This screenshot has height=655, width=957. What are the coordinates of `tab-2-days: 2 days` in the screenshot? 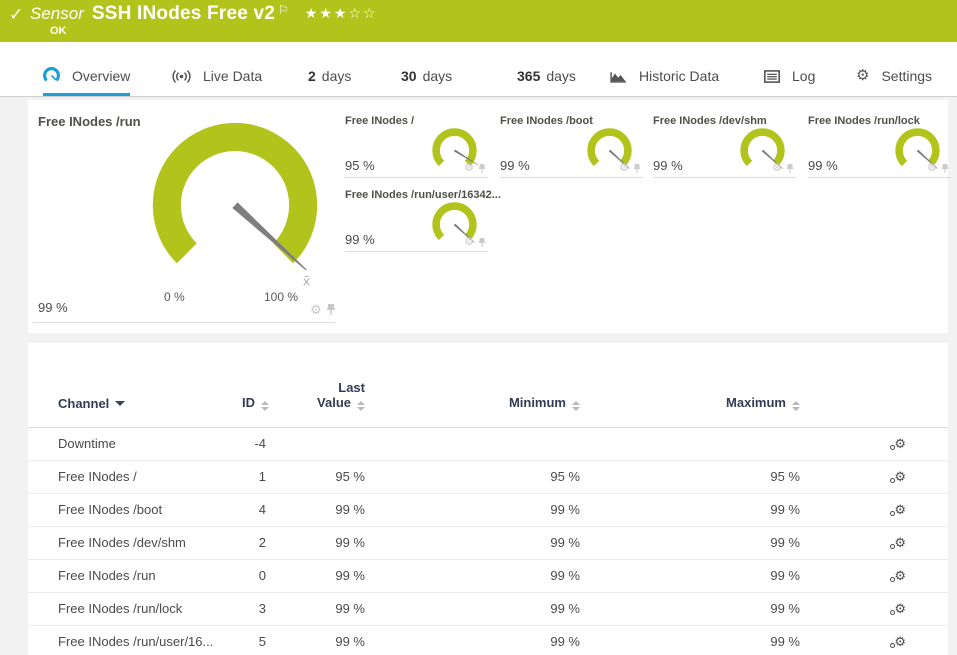 It's located at (329, 82).